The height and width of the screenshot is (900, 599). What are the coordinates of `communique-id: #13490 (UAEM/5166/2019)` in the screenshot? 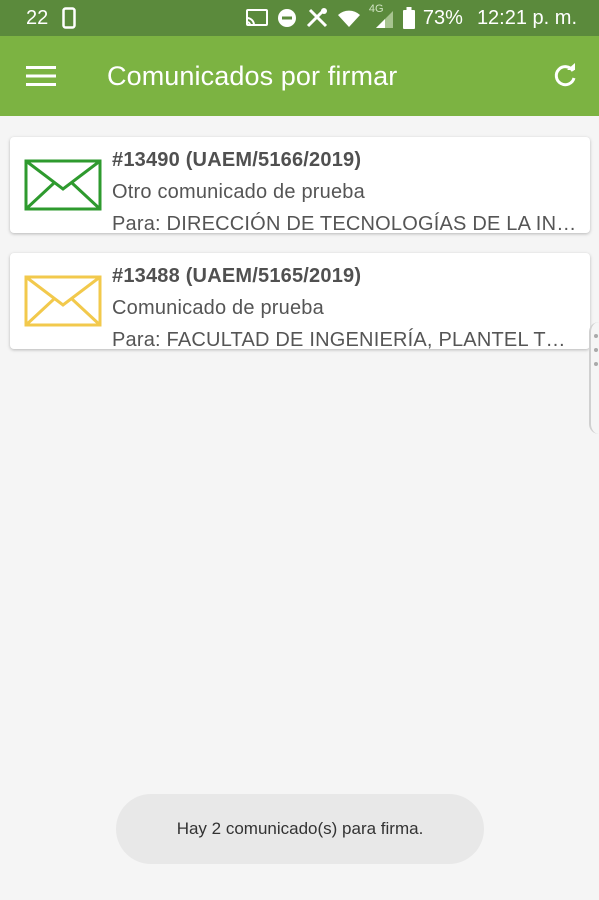 It's located at (237, 160).